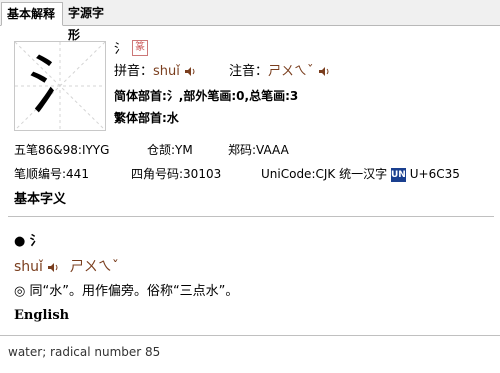 This screenshot has height=373, width=500. Describe the element at coordinates (42, 315) in the screenshot. I see `english-title: English` at that location.